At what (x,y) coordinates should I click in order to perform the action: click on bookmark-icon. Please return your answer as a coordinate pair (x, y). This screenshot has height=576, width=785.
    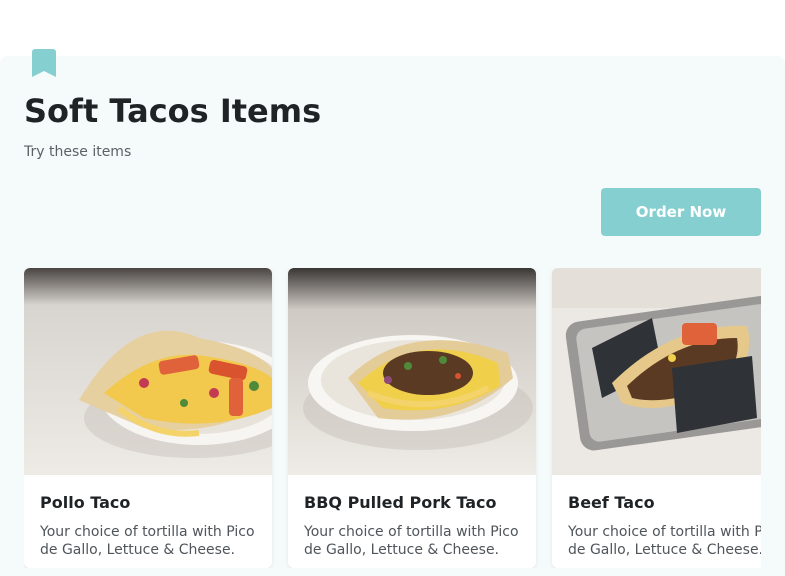
    Looking at the image, I should click on (44, 63).